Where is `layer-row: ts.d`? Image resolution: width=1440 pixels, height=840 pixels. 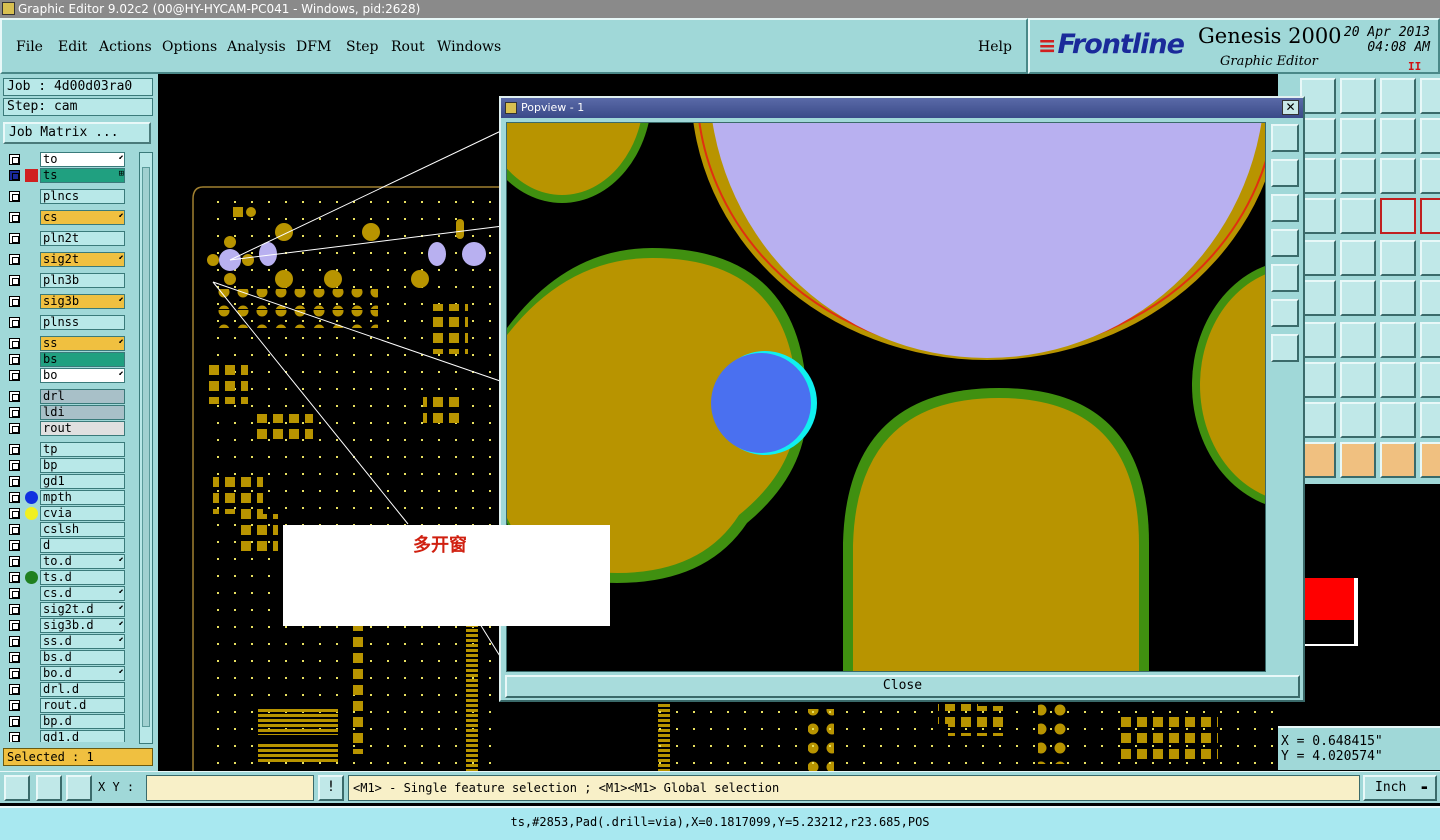
layer-row: ts.d is located at coordinates (65, 577).